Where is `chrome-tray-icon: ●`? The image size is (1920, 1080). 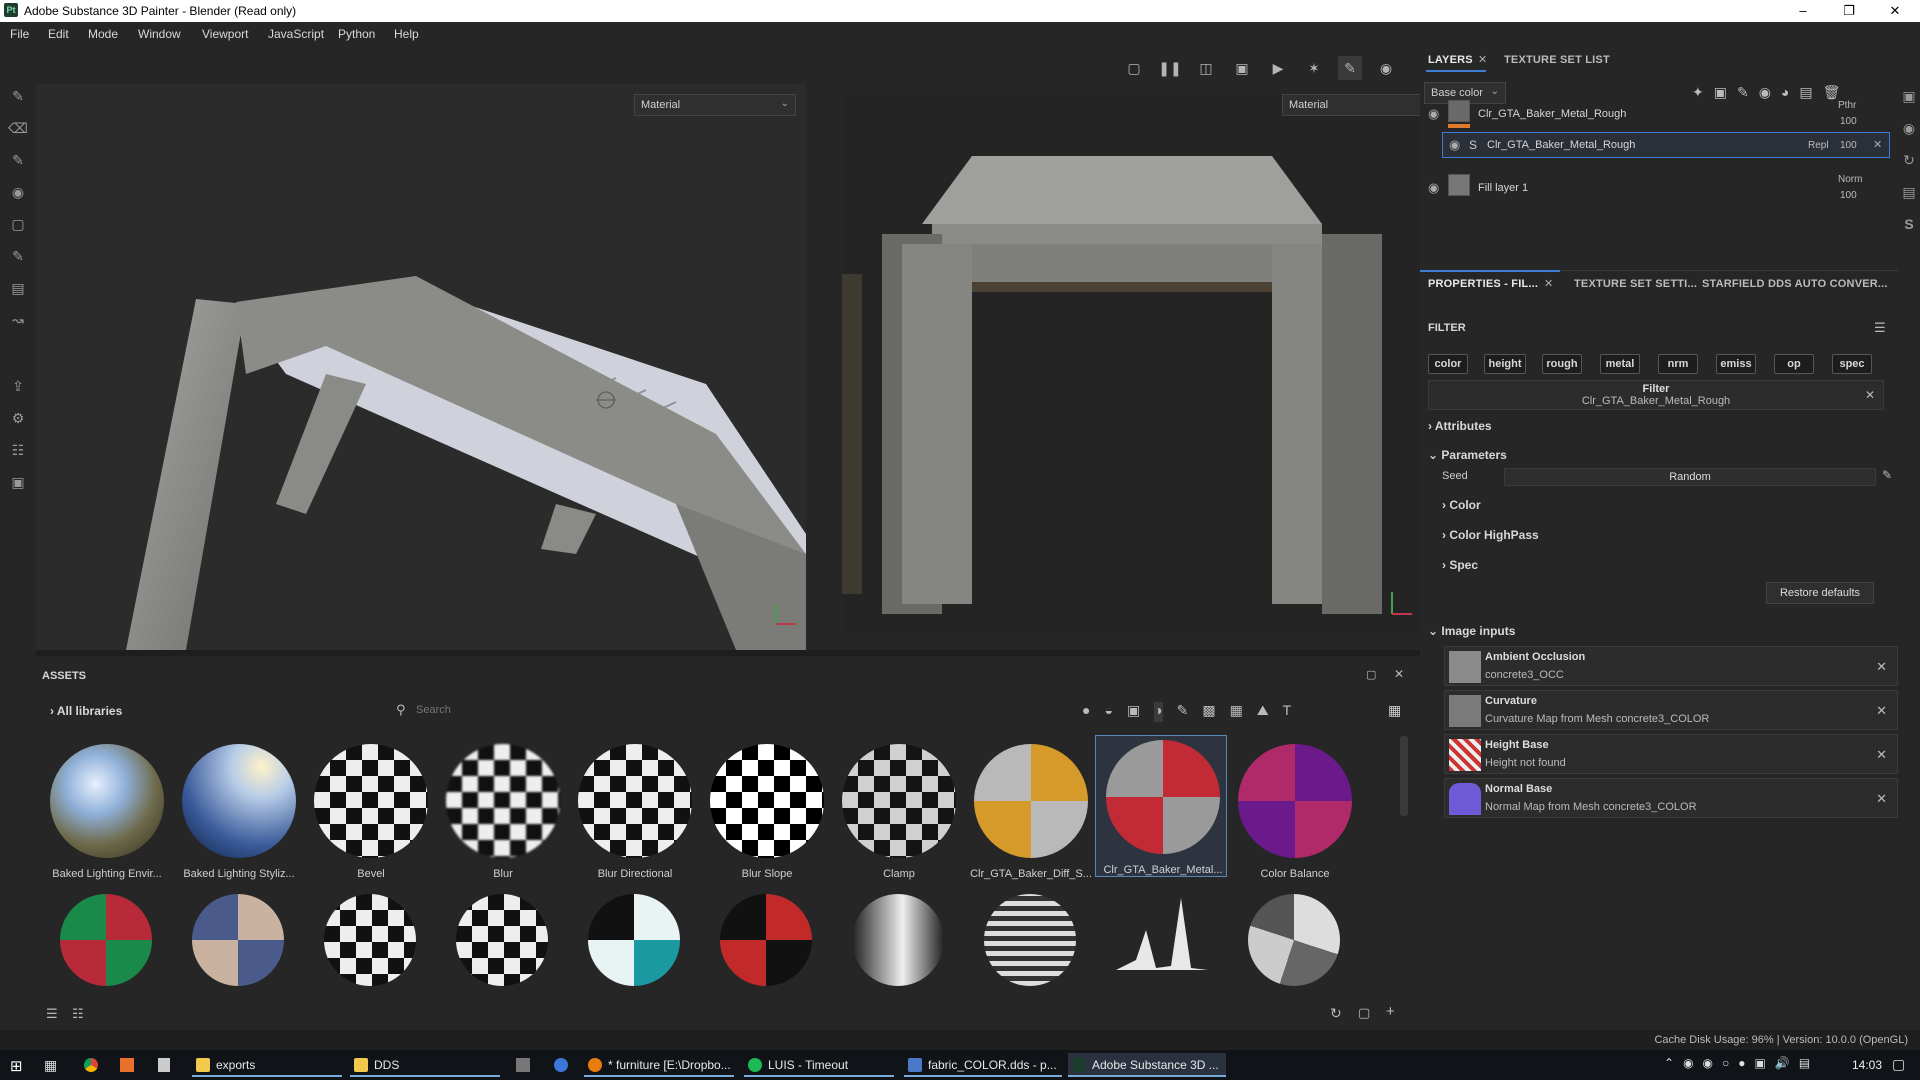 chrome-tray-icon: ● is located at coordinates (1741, 1065).